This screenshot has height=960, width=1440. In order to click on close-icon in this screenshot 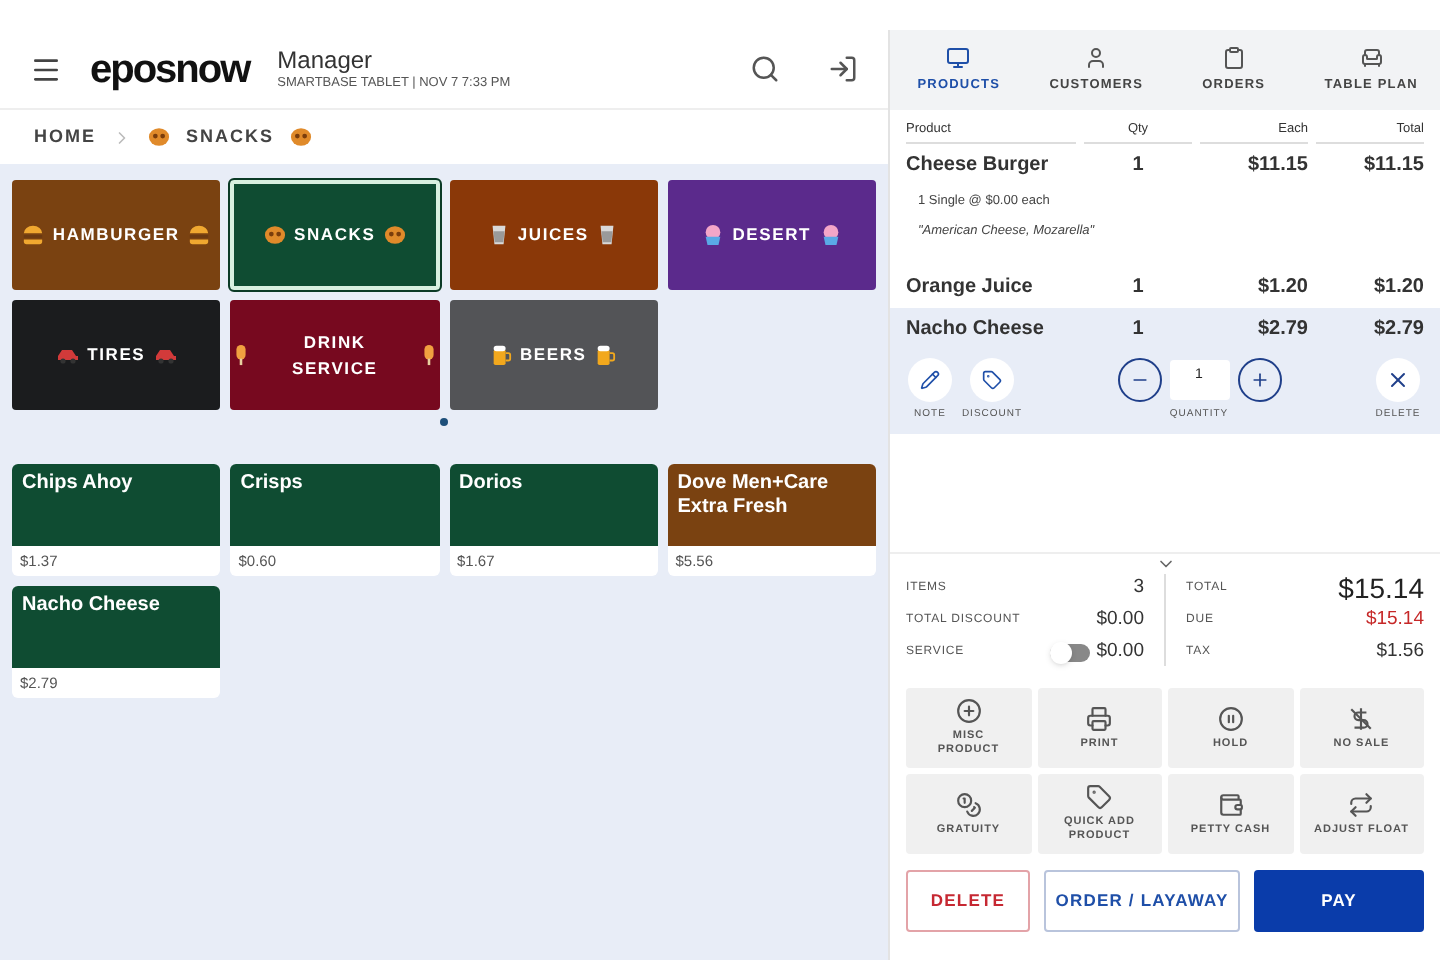, I will do `click(1398, 379)`.